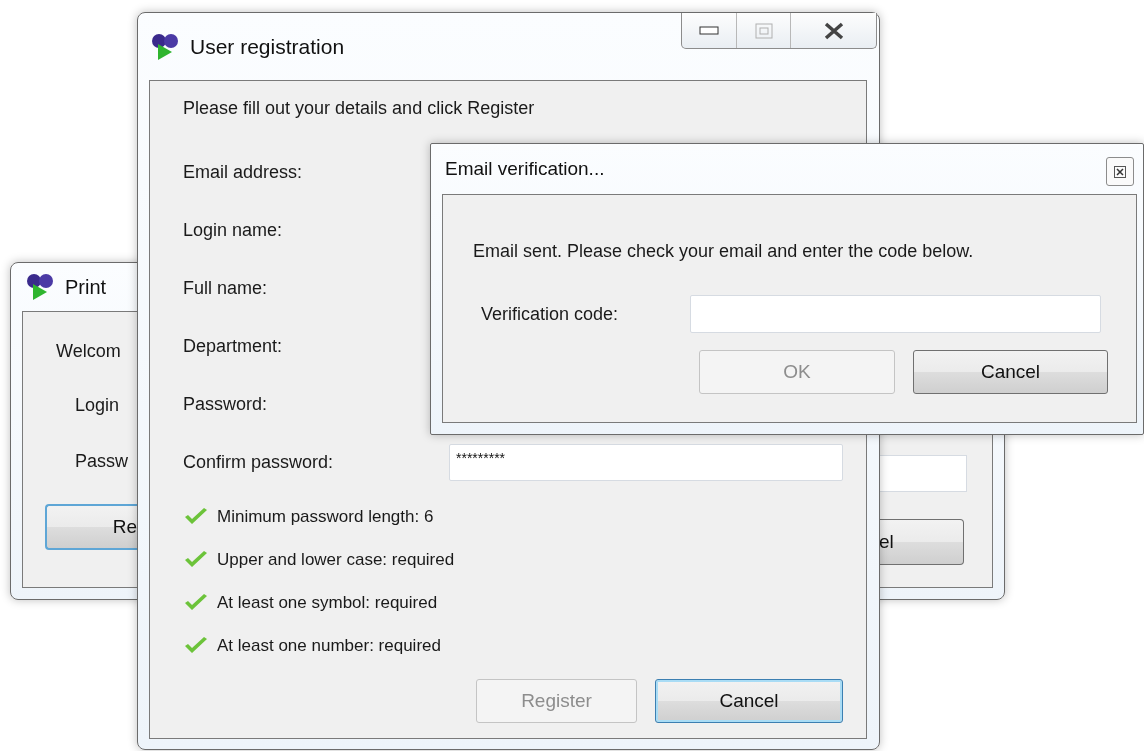 This screenshot has width=1144, height=751. Describe the element at coordinates (98, 405) in the screenshot. I see `field-label: Login` at that location.